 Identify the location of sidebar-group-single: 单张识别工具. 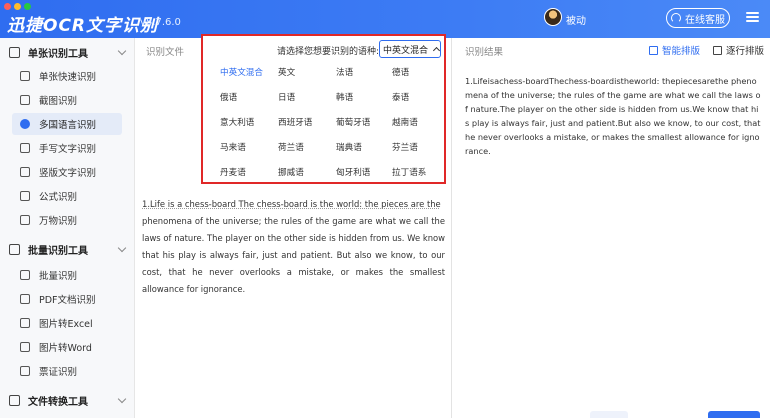
(67, 52).